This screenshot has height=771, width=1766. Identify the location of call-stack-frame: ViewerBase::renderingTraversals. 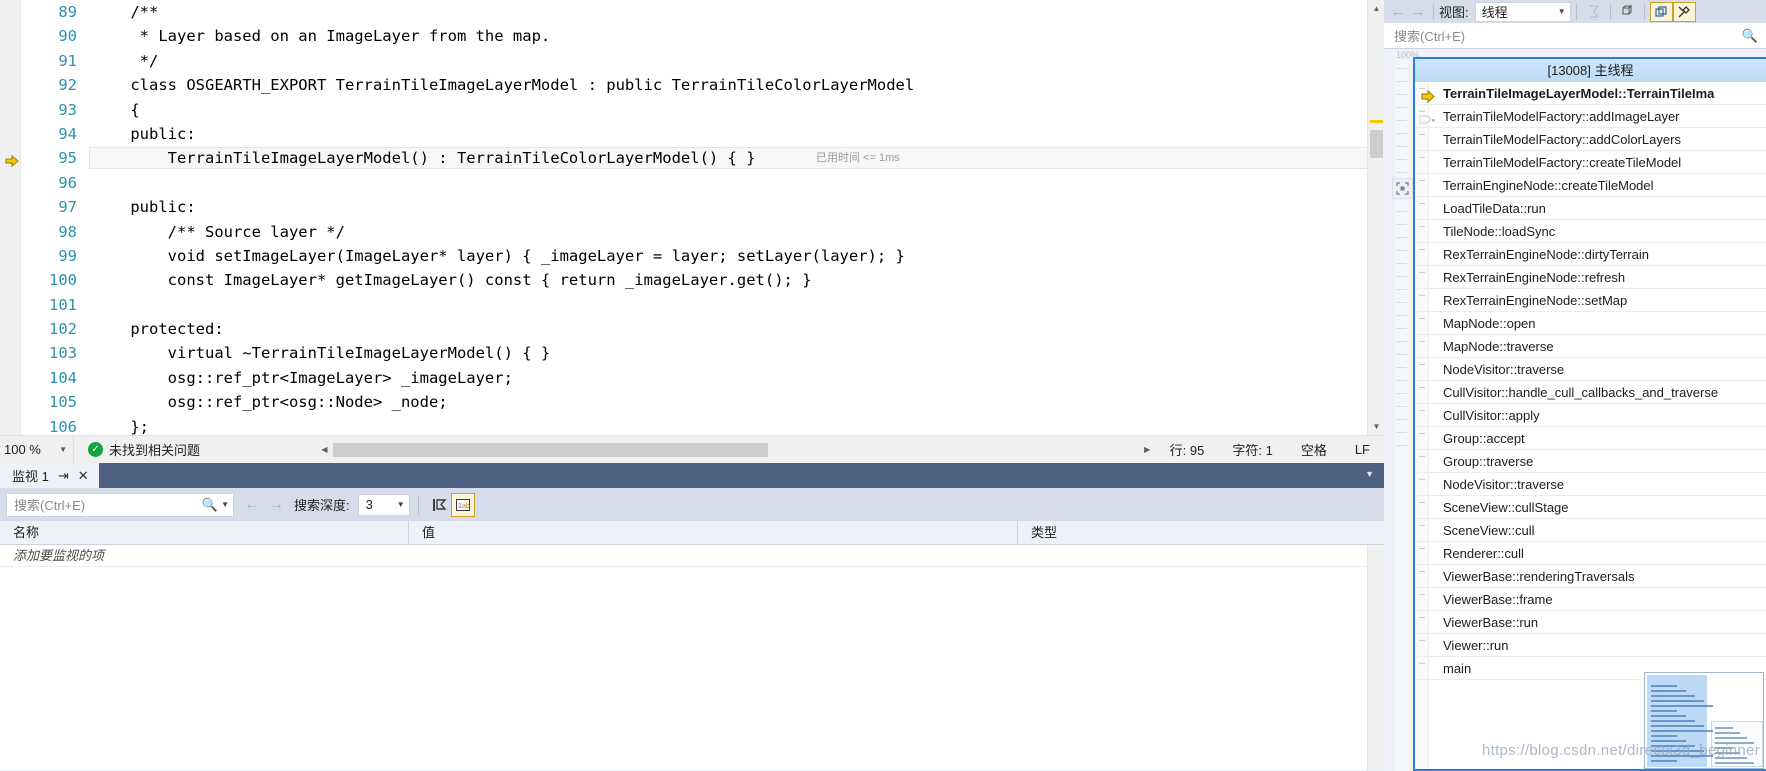
(1590, 576).